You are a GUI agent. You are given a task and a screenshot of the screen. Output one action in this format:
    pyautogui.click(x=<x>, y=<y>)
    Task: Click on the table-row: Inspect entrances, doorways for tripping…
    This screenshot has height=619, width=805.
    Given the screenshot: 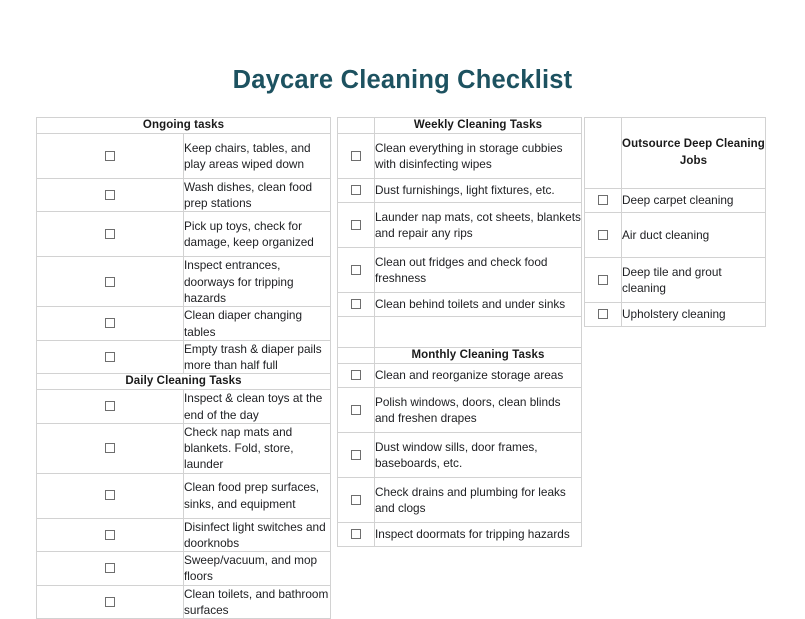 What is the action you would take?
    pyautogui.click(x=183, y=282)
    